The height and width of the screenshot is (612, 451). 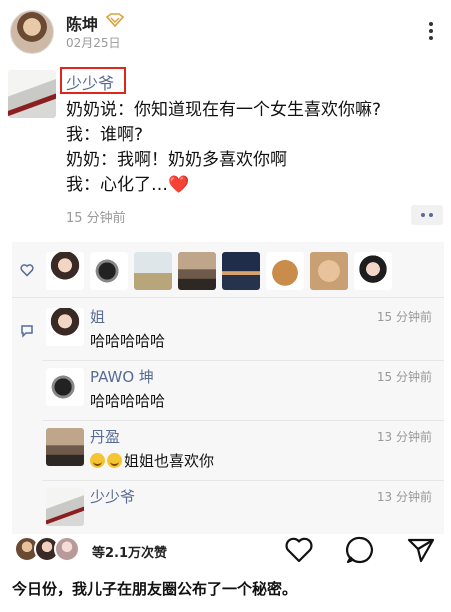 I want to click on comment-text: 姐姐也喜欢你, so click(x=152, y=460).